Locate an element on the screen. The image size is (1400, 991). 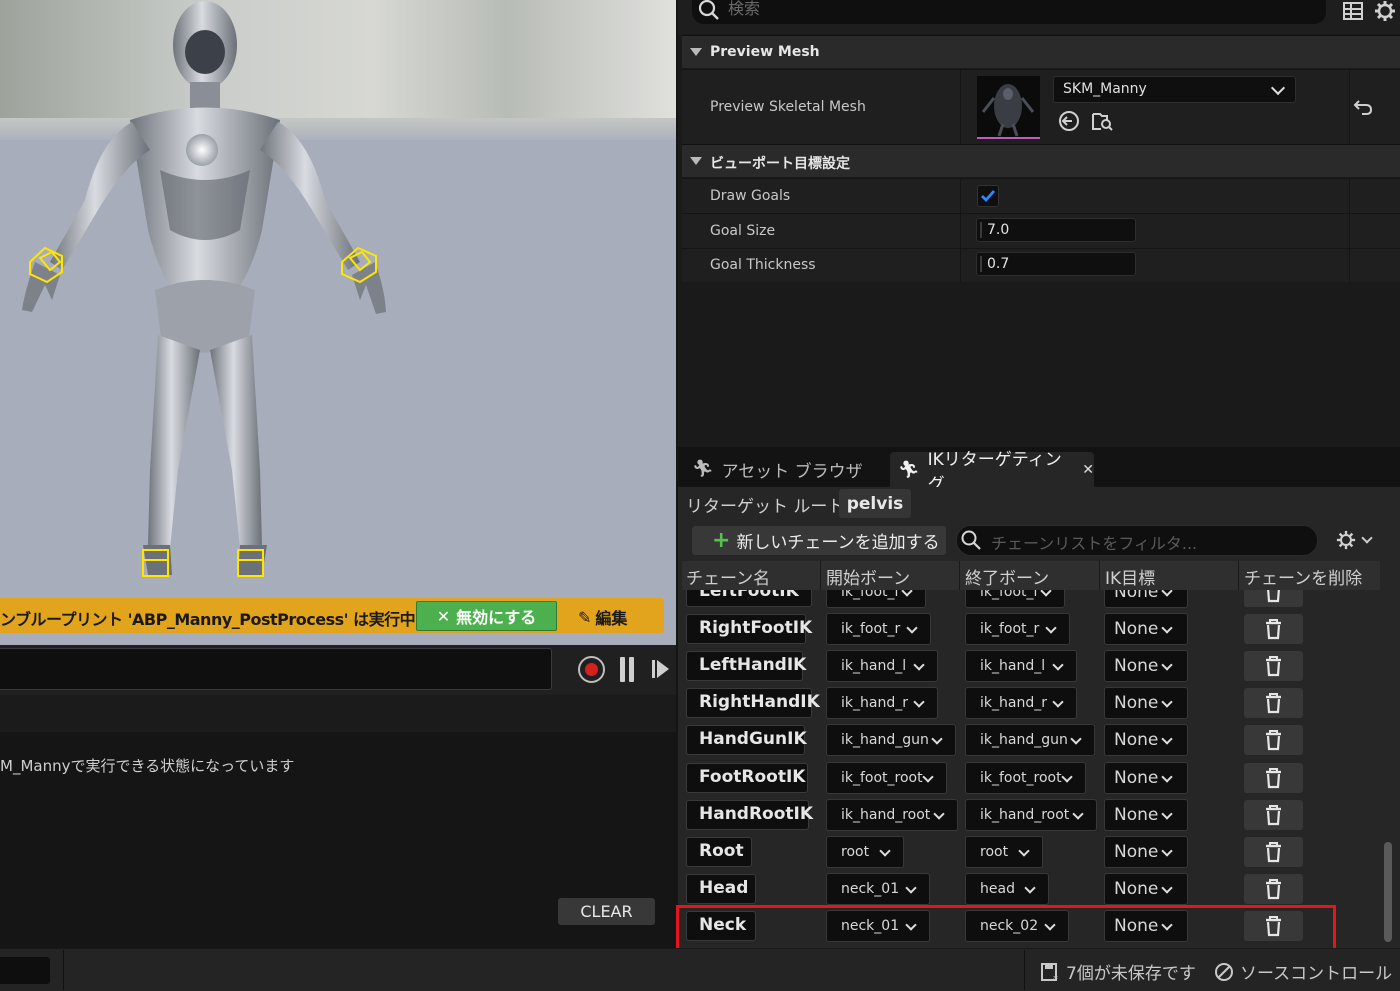
draw-goals-checkbox is located at coordinates (988, 196).